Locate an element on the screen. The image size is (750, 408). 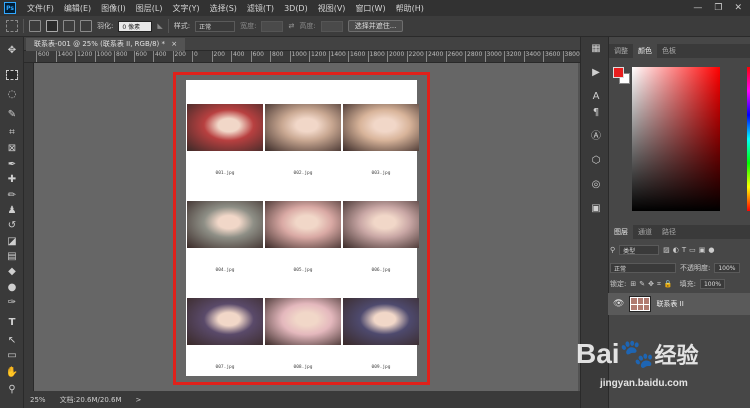
photo-caption: 001.jpg is located at coordinates (225, 173).